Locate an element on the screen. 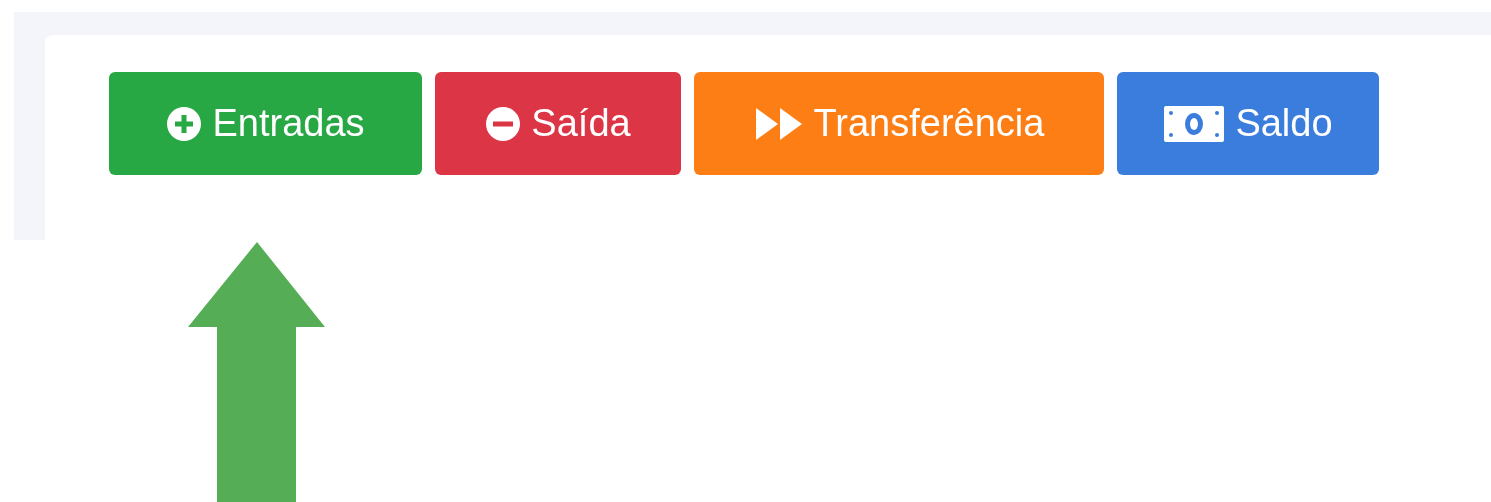 The height and width of the screenshot is (502, 1491). fast-forward-icon is located at coordinates (778, 123).